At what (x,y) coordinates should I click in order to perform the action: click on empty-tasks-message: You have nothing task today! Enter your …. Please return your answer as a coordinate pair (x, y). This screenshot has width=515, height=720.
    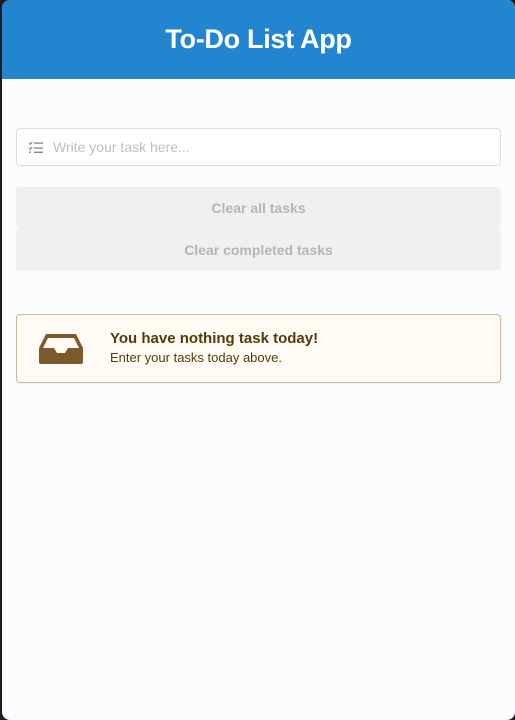
    Looking at the image, I should click on (258, 348).